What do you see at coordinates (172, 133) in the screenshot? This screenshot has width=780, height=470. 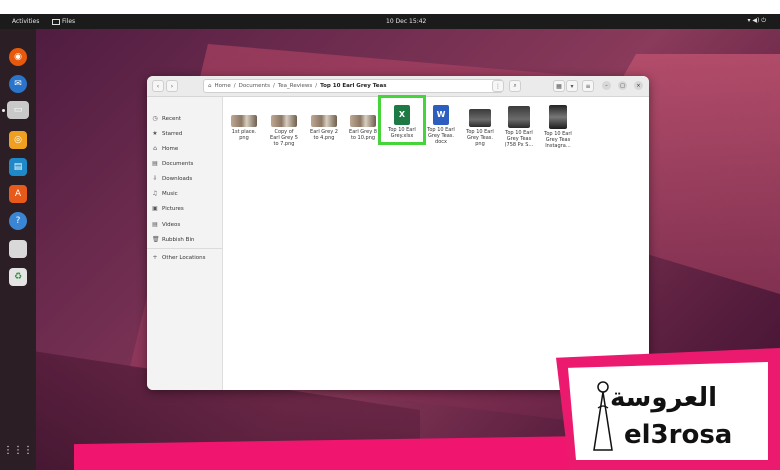 I see `sidebar-item-label: Starred` at bounding box center [172, 133].